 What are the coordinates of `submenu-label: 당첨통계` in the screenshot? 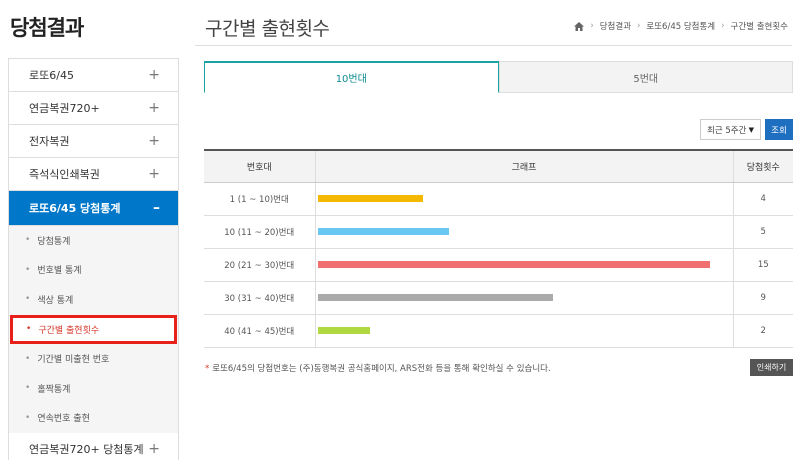 It's located at (54, 241).